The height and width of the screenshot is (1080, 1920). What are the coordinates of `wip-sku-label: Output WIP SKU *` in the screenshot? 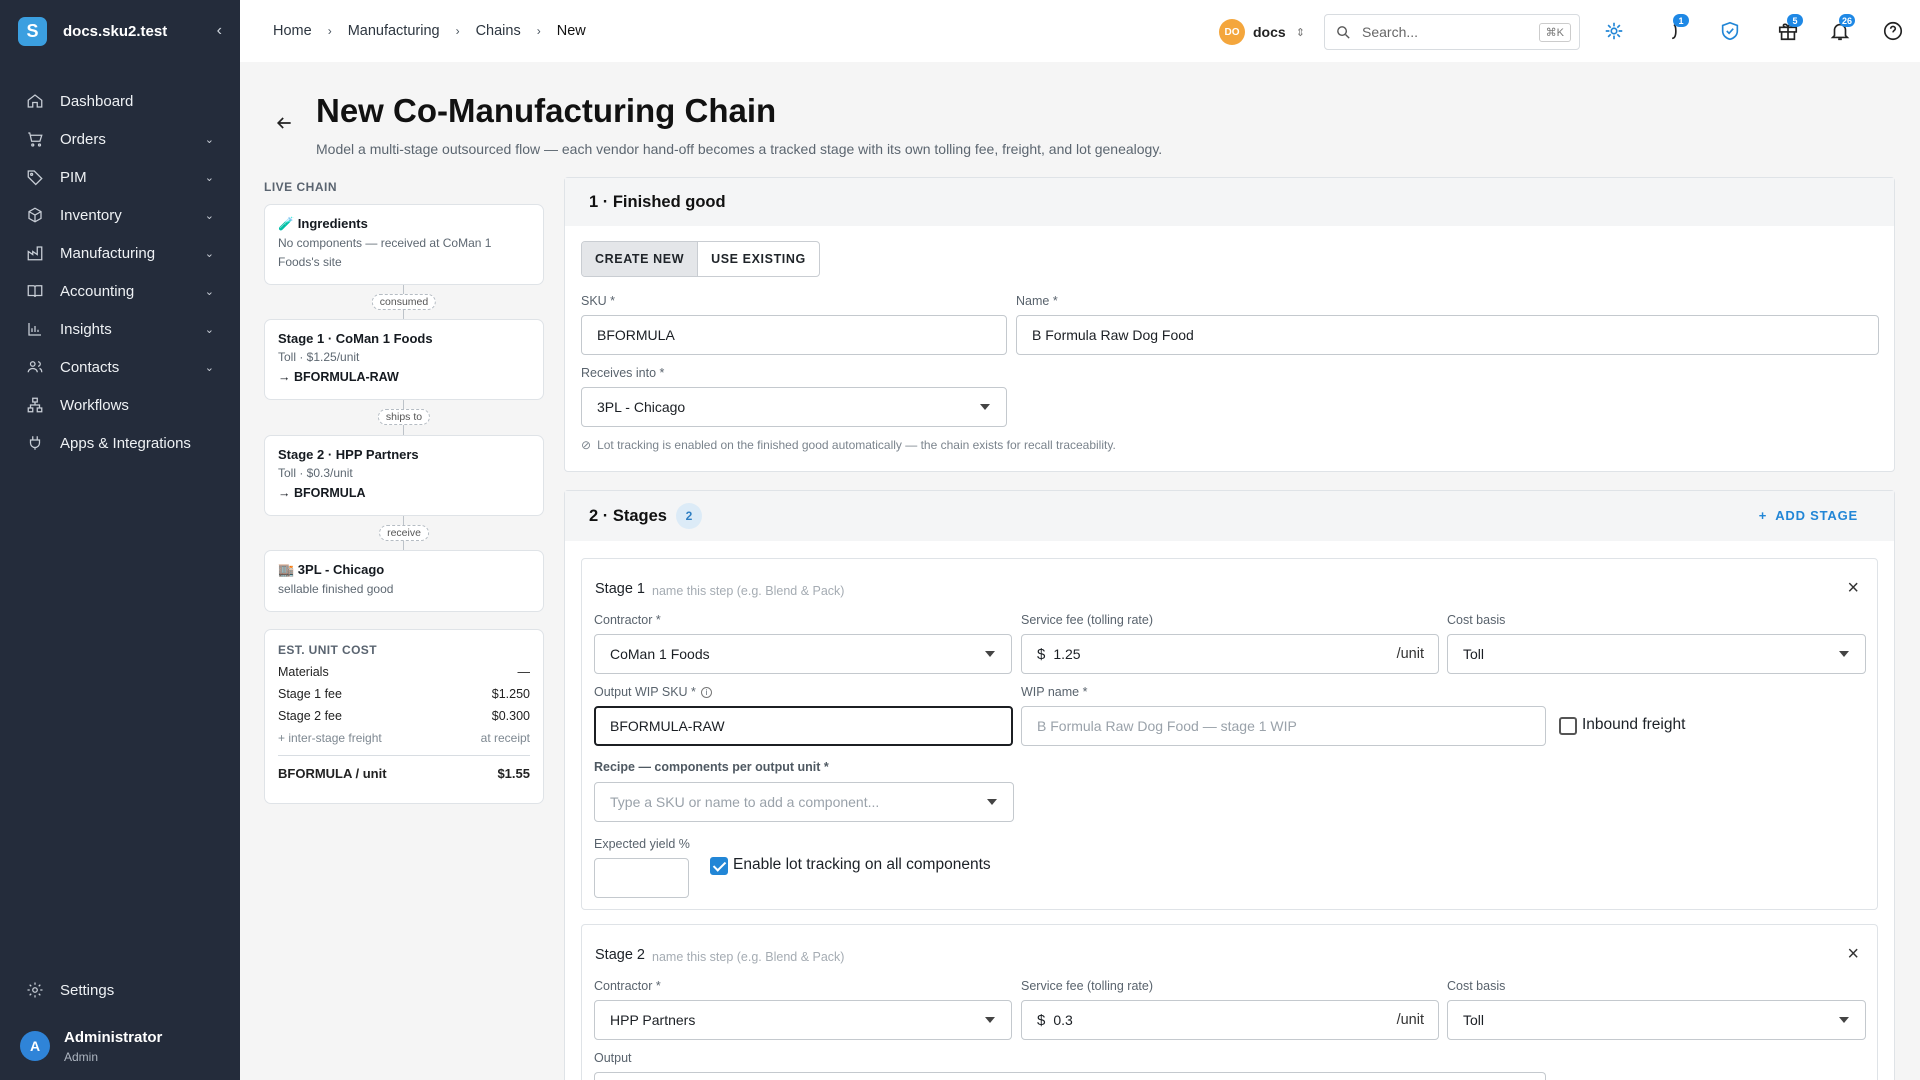 It's located at (645, 692).